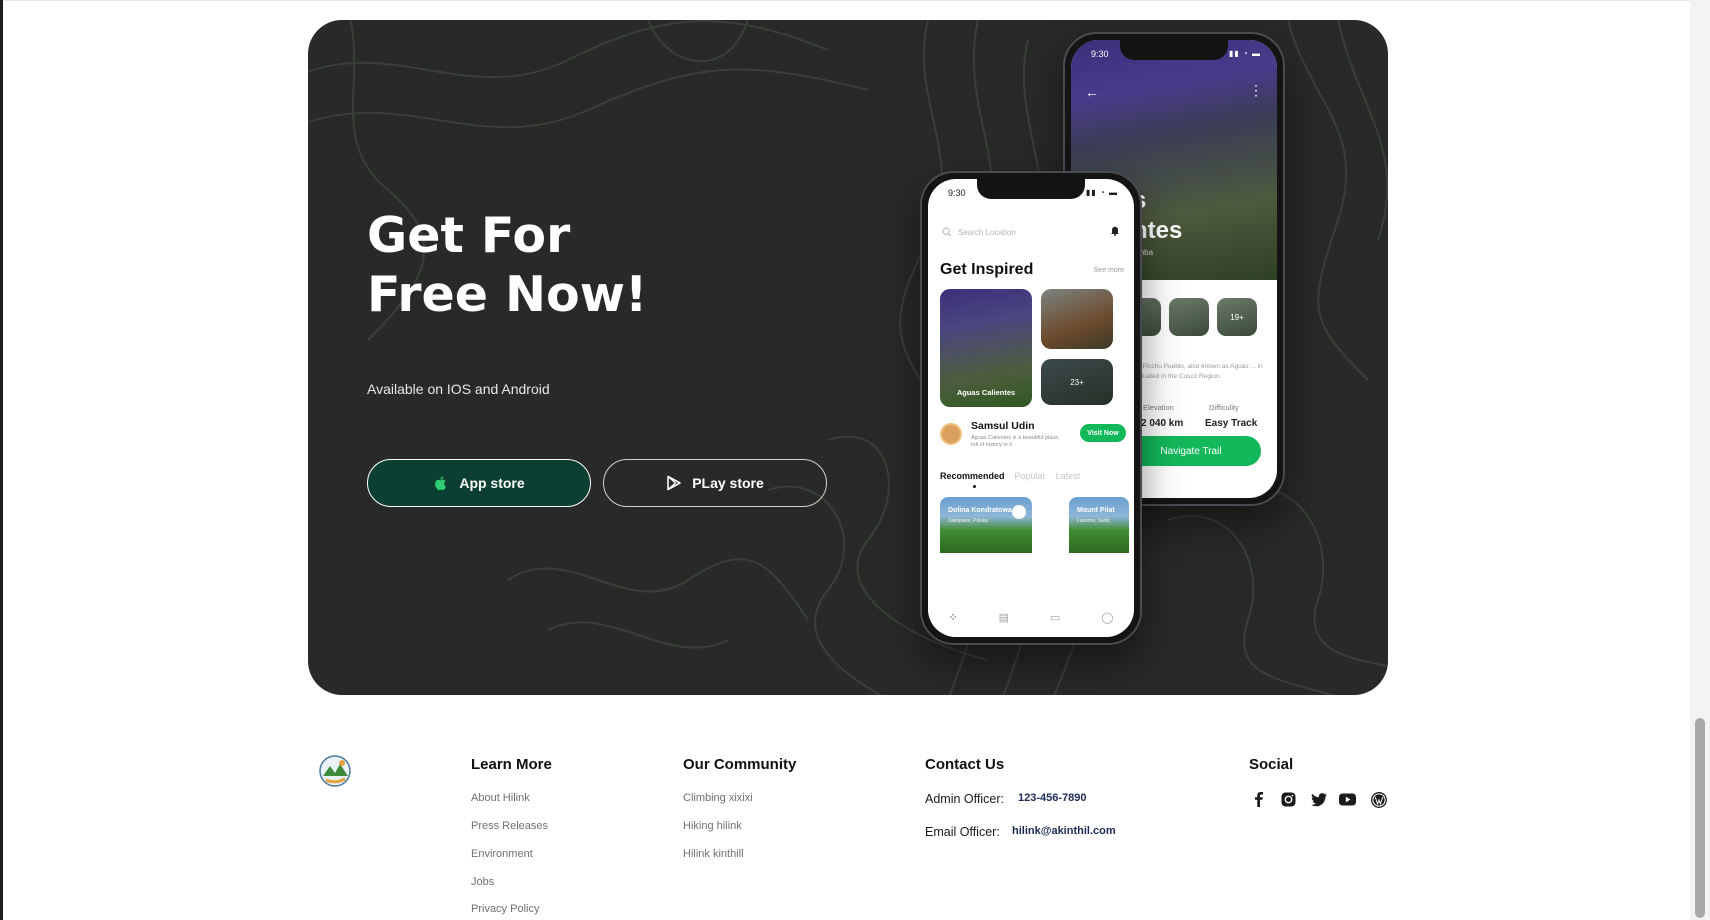 This screenshot has height=920, width=1710. What do you see at coordinates (1004, 617) in the screenshot?
I see `calendar-icon: ▤` at bounding box center [1004, 617].